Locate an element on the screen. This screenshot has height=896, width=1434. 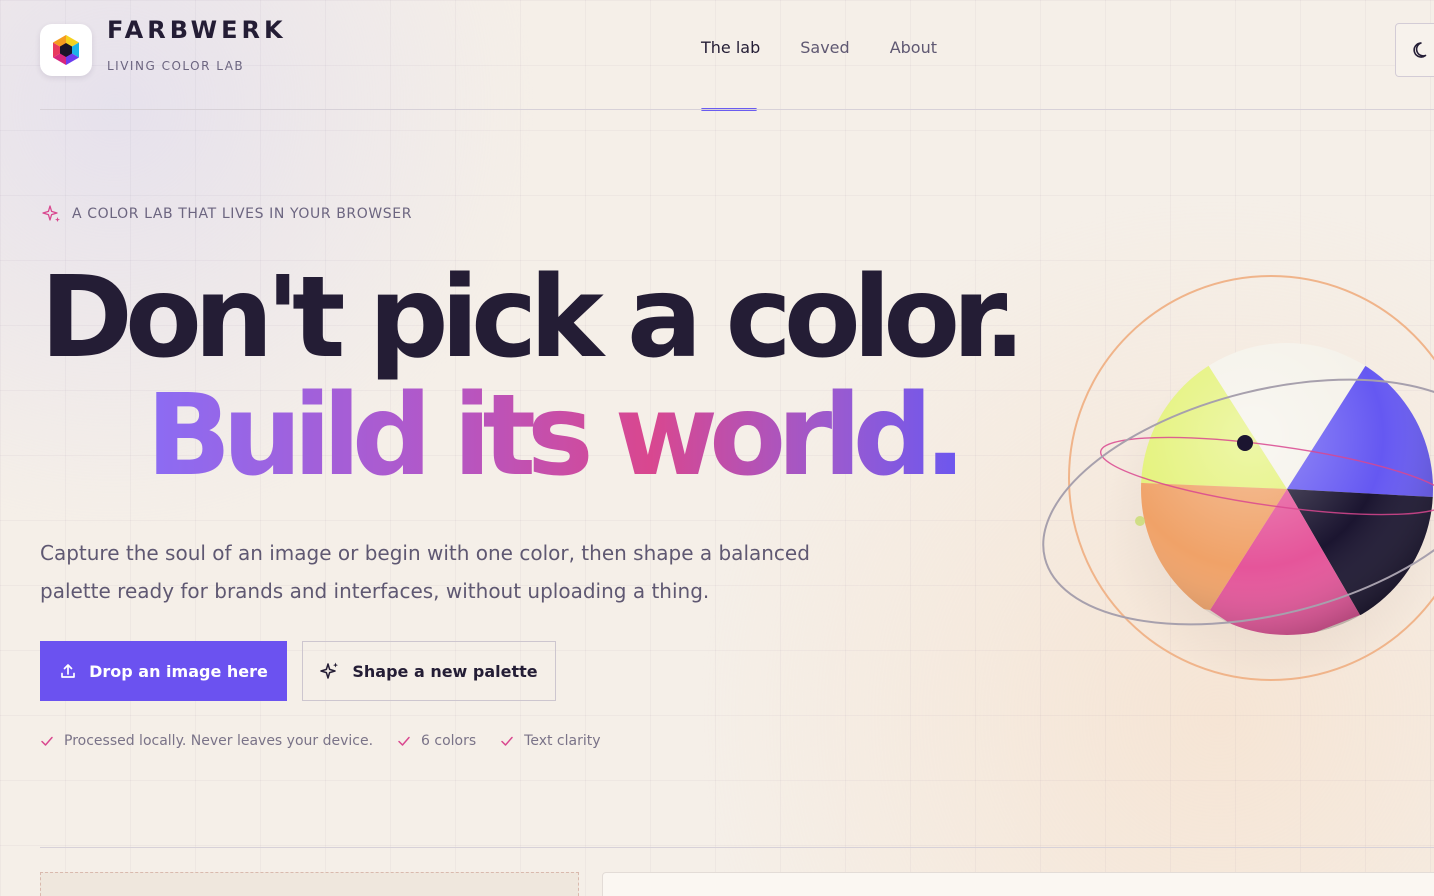
moon-icon is located at coordinates (1420, 50).